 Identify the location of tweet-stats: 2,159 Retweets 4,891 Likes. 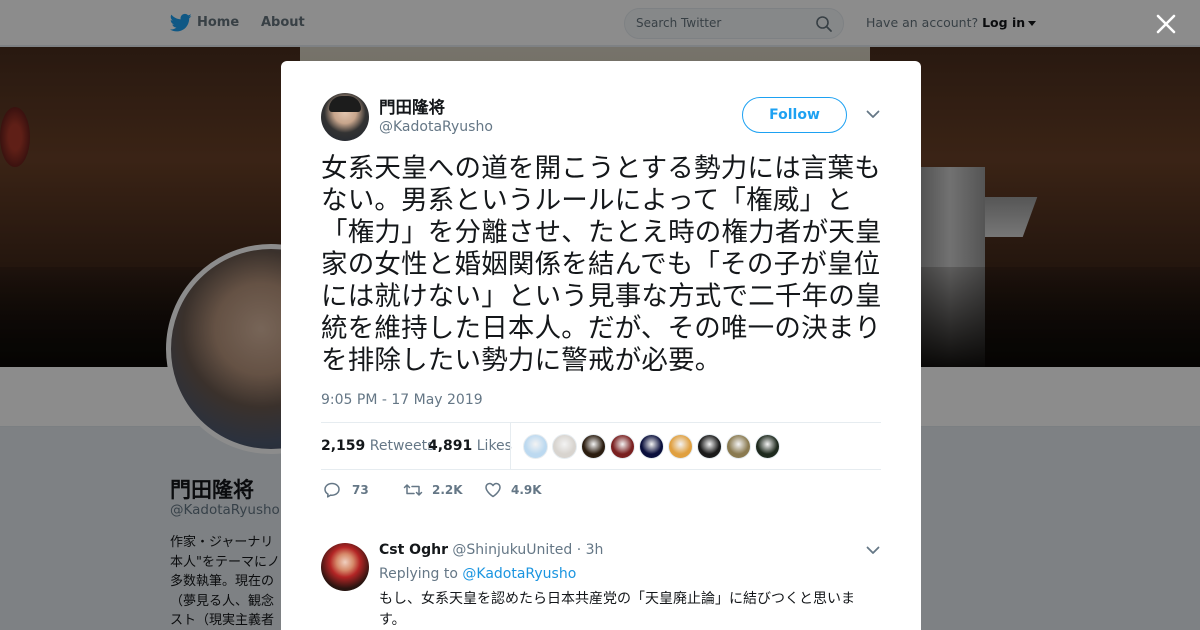
(601, 446).